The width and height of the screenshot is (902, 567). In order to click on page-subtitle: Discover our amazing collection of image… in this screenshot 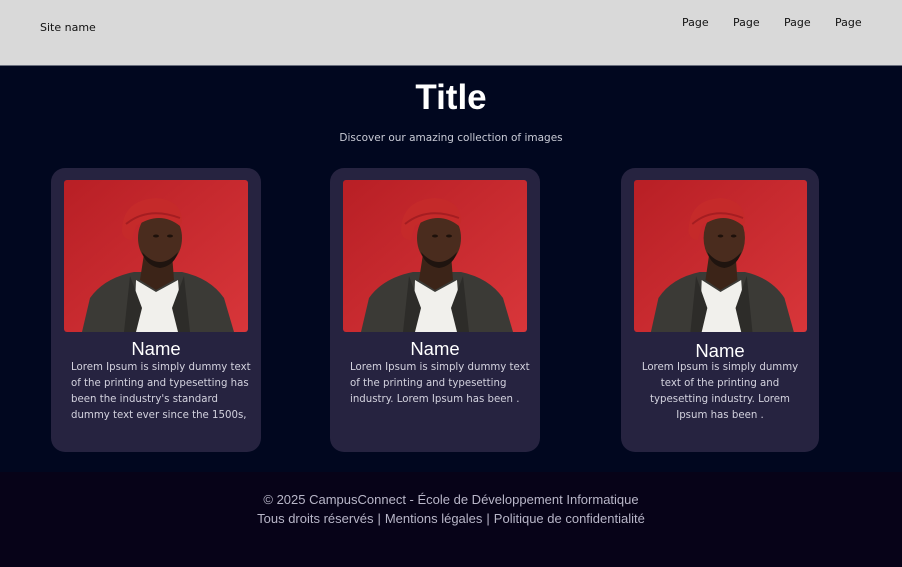, I will do `click(451, 138)`.